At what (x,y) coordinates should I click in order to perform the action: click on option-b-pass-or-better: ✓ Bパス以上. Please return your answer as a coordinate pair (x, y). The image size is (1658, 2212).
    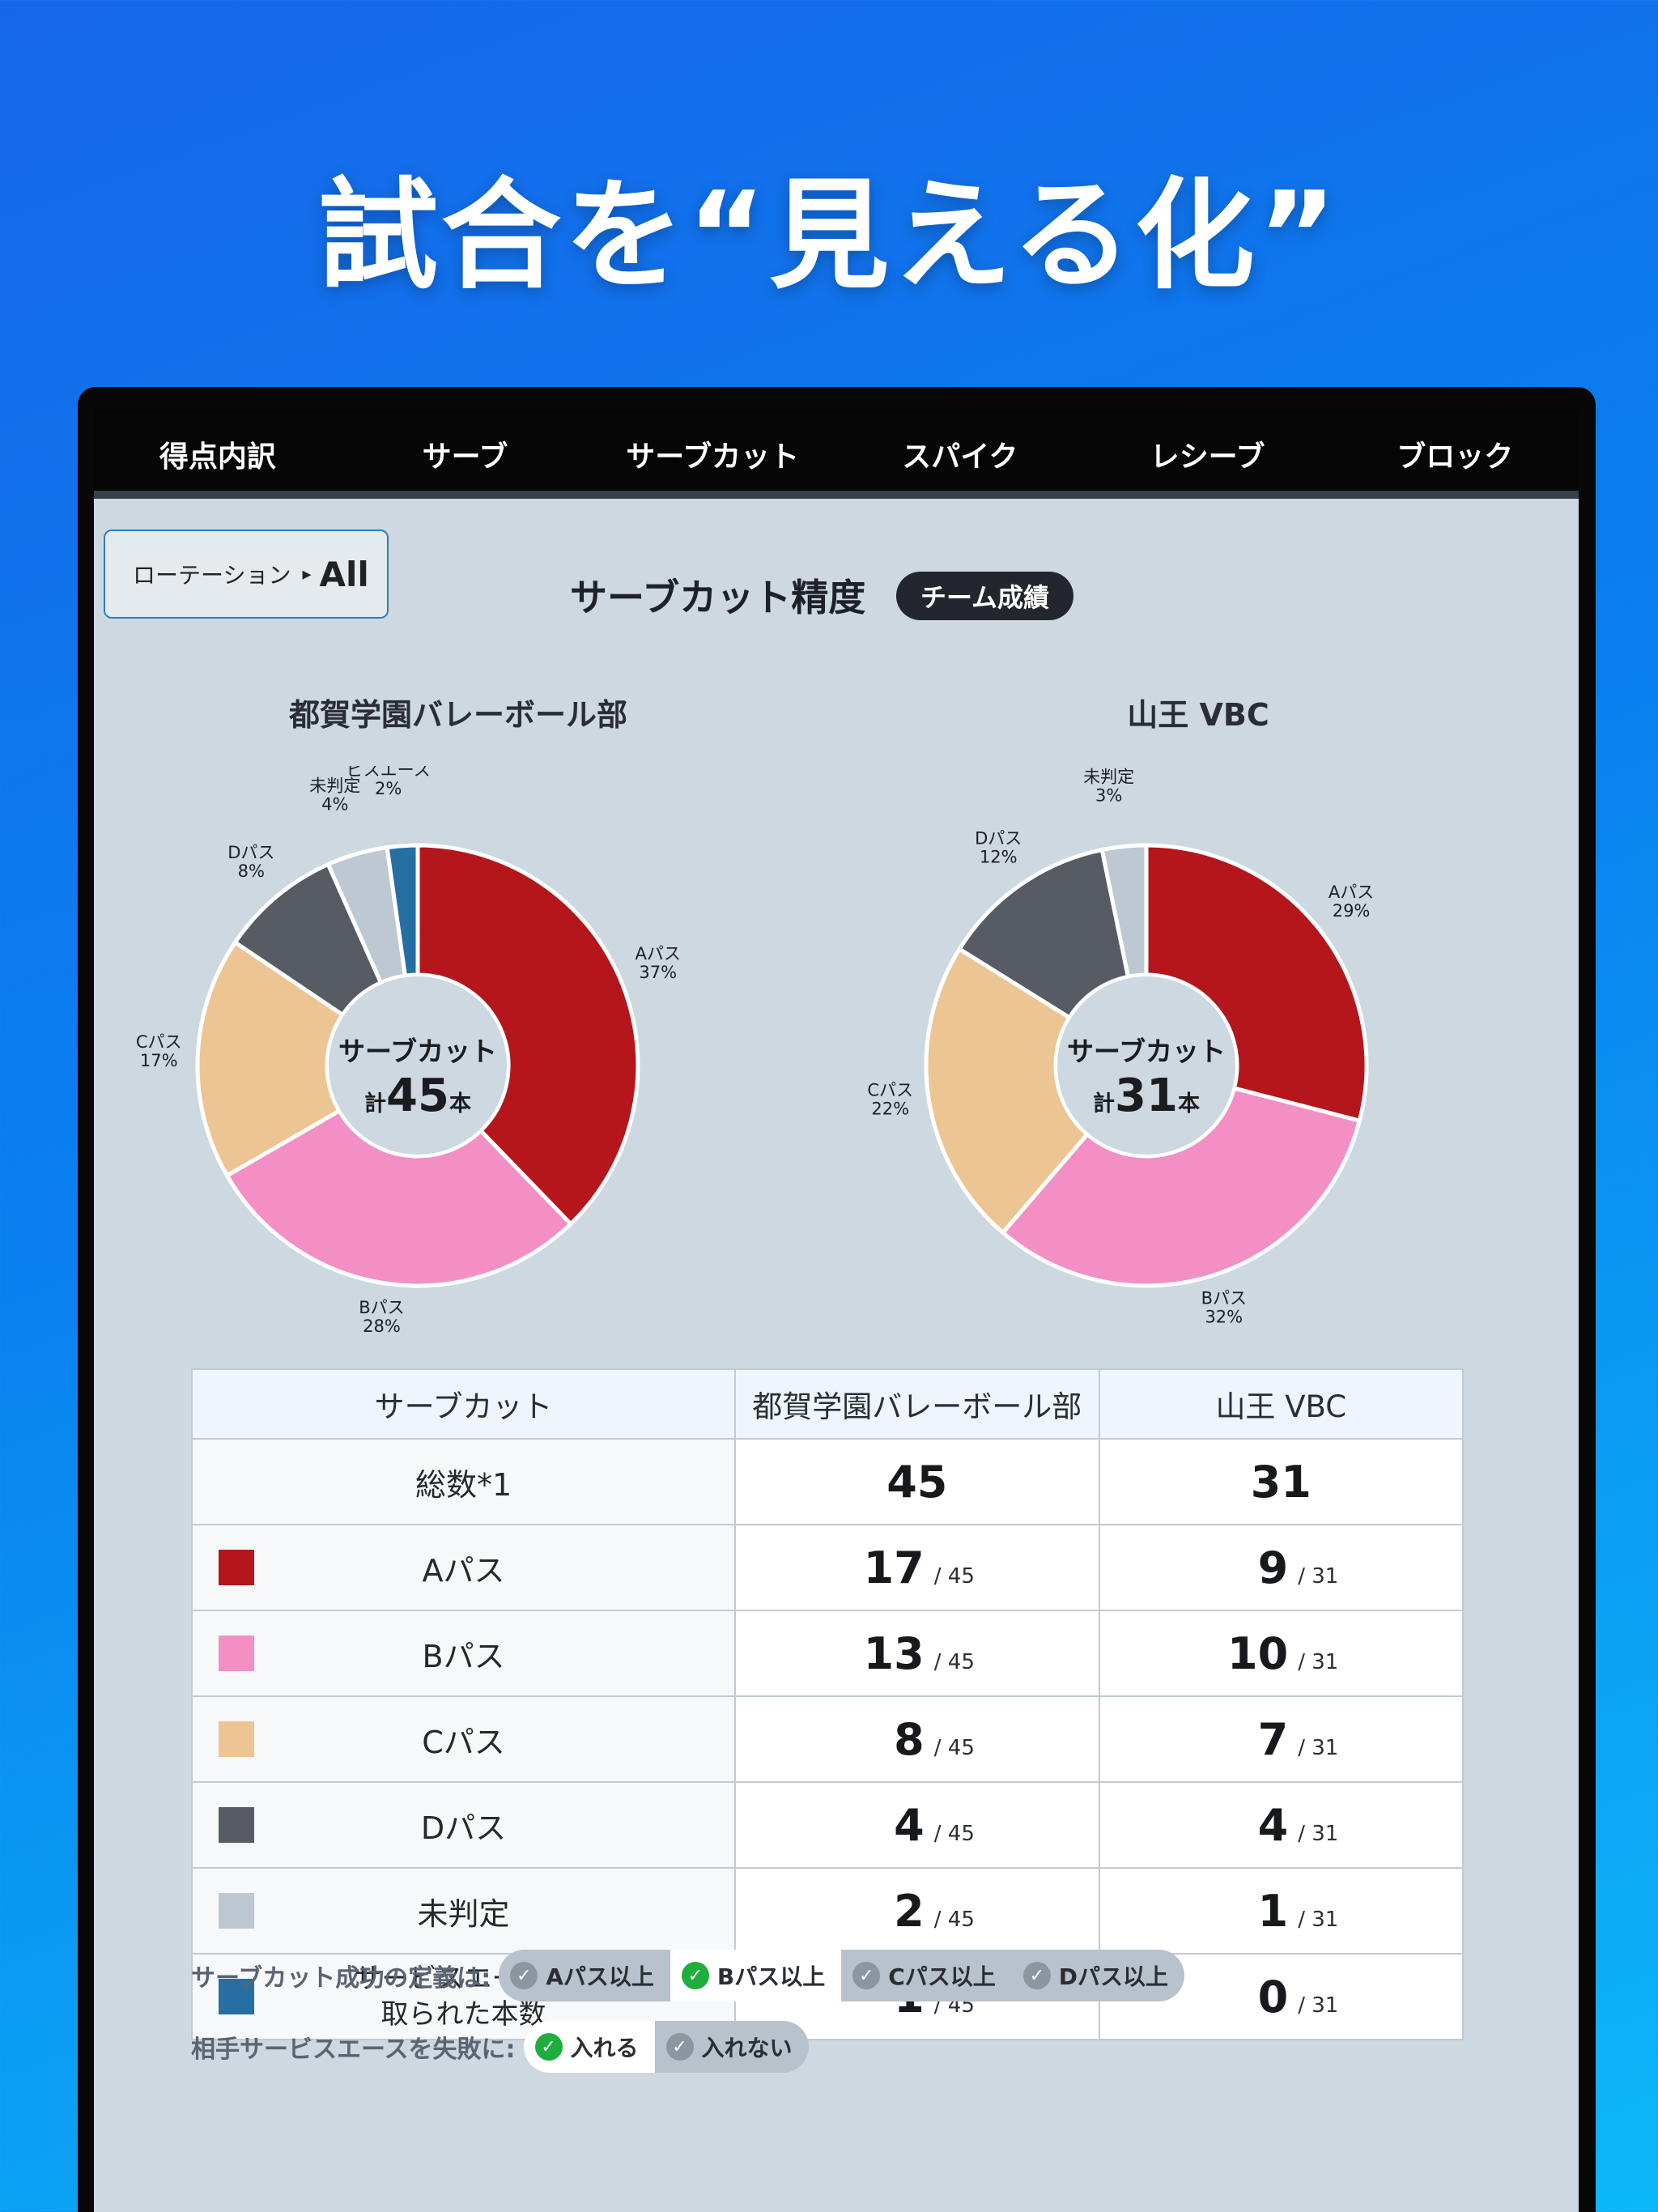
    Looking at the image, I should click on (756, 1976).